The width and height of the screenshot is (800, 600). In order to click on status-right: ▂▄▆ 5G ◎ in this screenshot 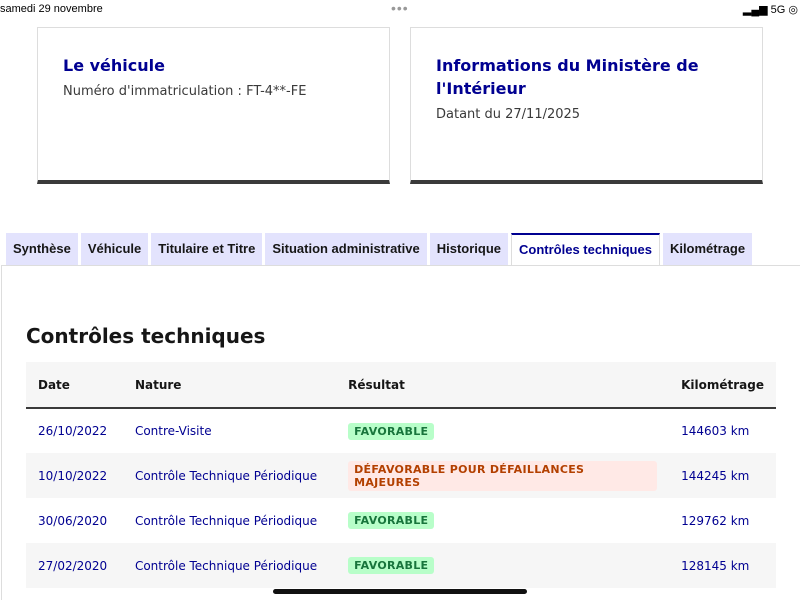, I will do `click(770, 10)`.